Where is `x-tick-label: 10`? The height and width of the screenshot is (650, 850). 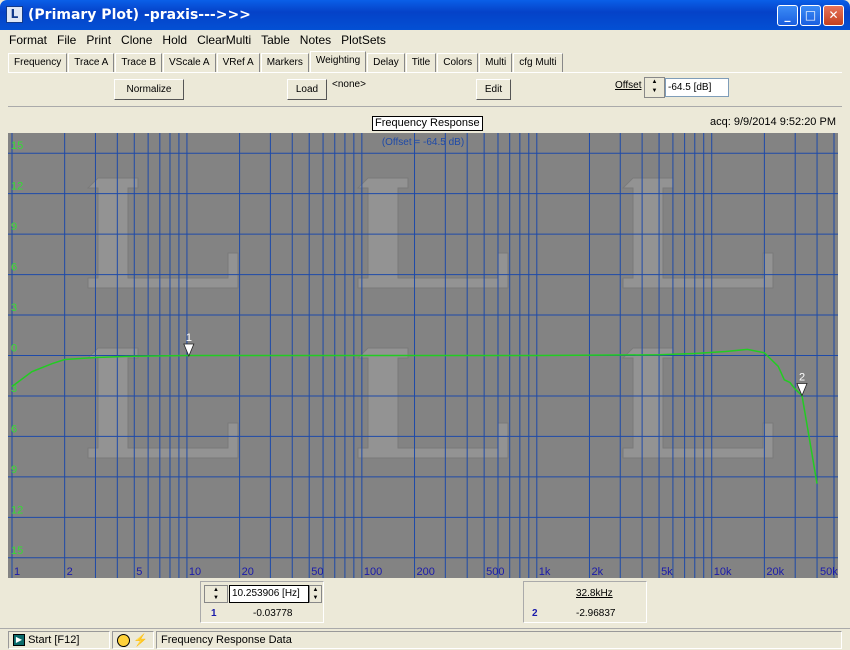 x-tick-label: 10 is located at coordinates (195, 572).